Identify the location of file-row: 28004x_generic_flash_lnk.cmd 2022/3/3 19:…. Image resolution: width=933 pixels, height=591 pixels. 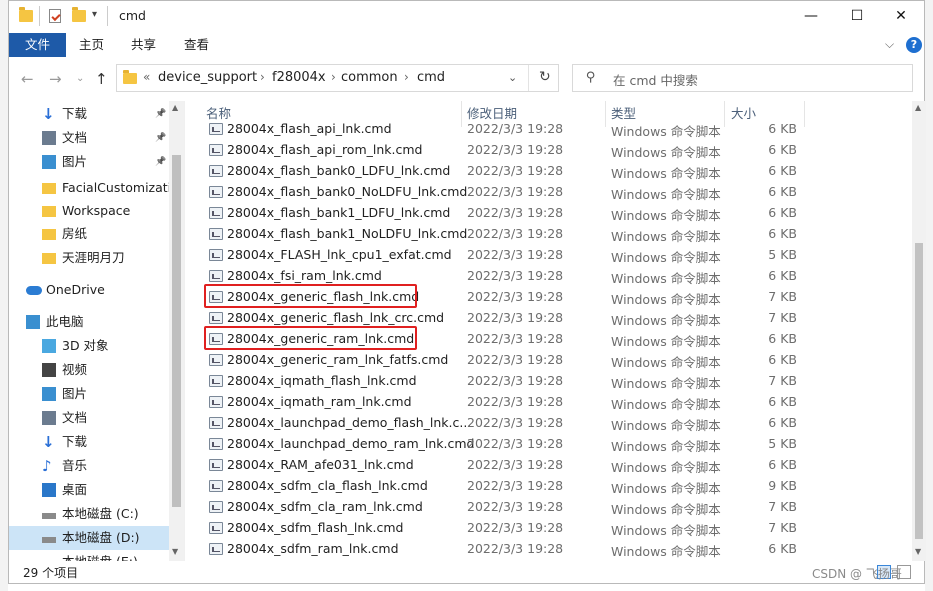
(552, 296).